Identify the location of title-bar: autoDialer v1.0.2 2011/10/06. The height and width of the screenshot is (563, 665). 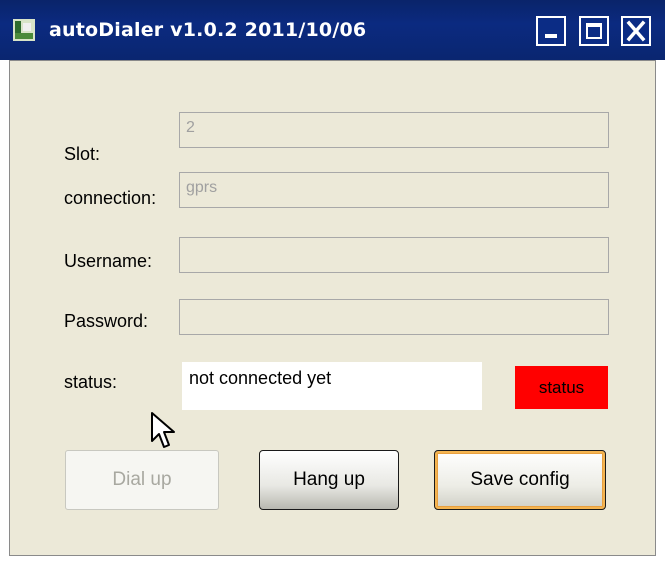
(332, 30).